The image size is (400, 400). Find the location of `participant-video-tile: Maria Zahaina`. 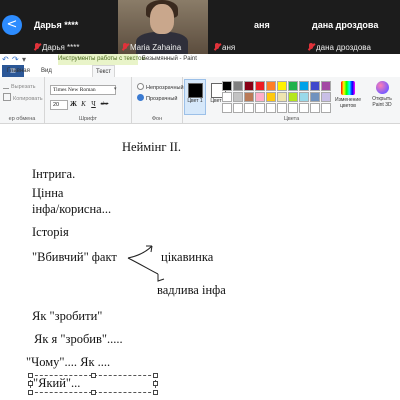

participant-video-tile: Maria Zahaina is located at coordinates (163, 27).